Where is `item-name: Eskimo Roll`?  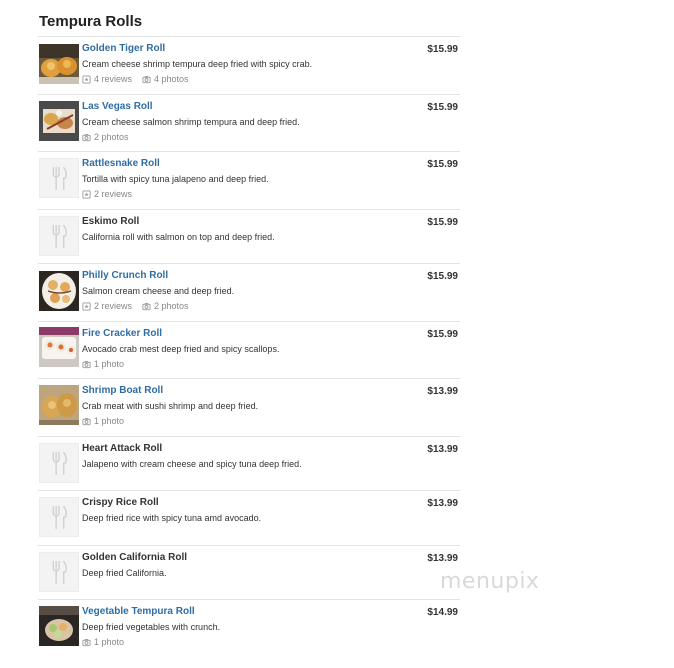 item-name: Eskimo Roll is located at coordinates (111, 221).